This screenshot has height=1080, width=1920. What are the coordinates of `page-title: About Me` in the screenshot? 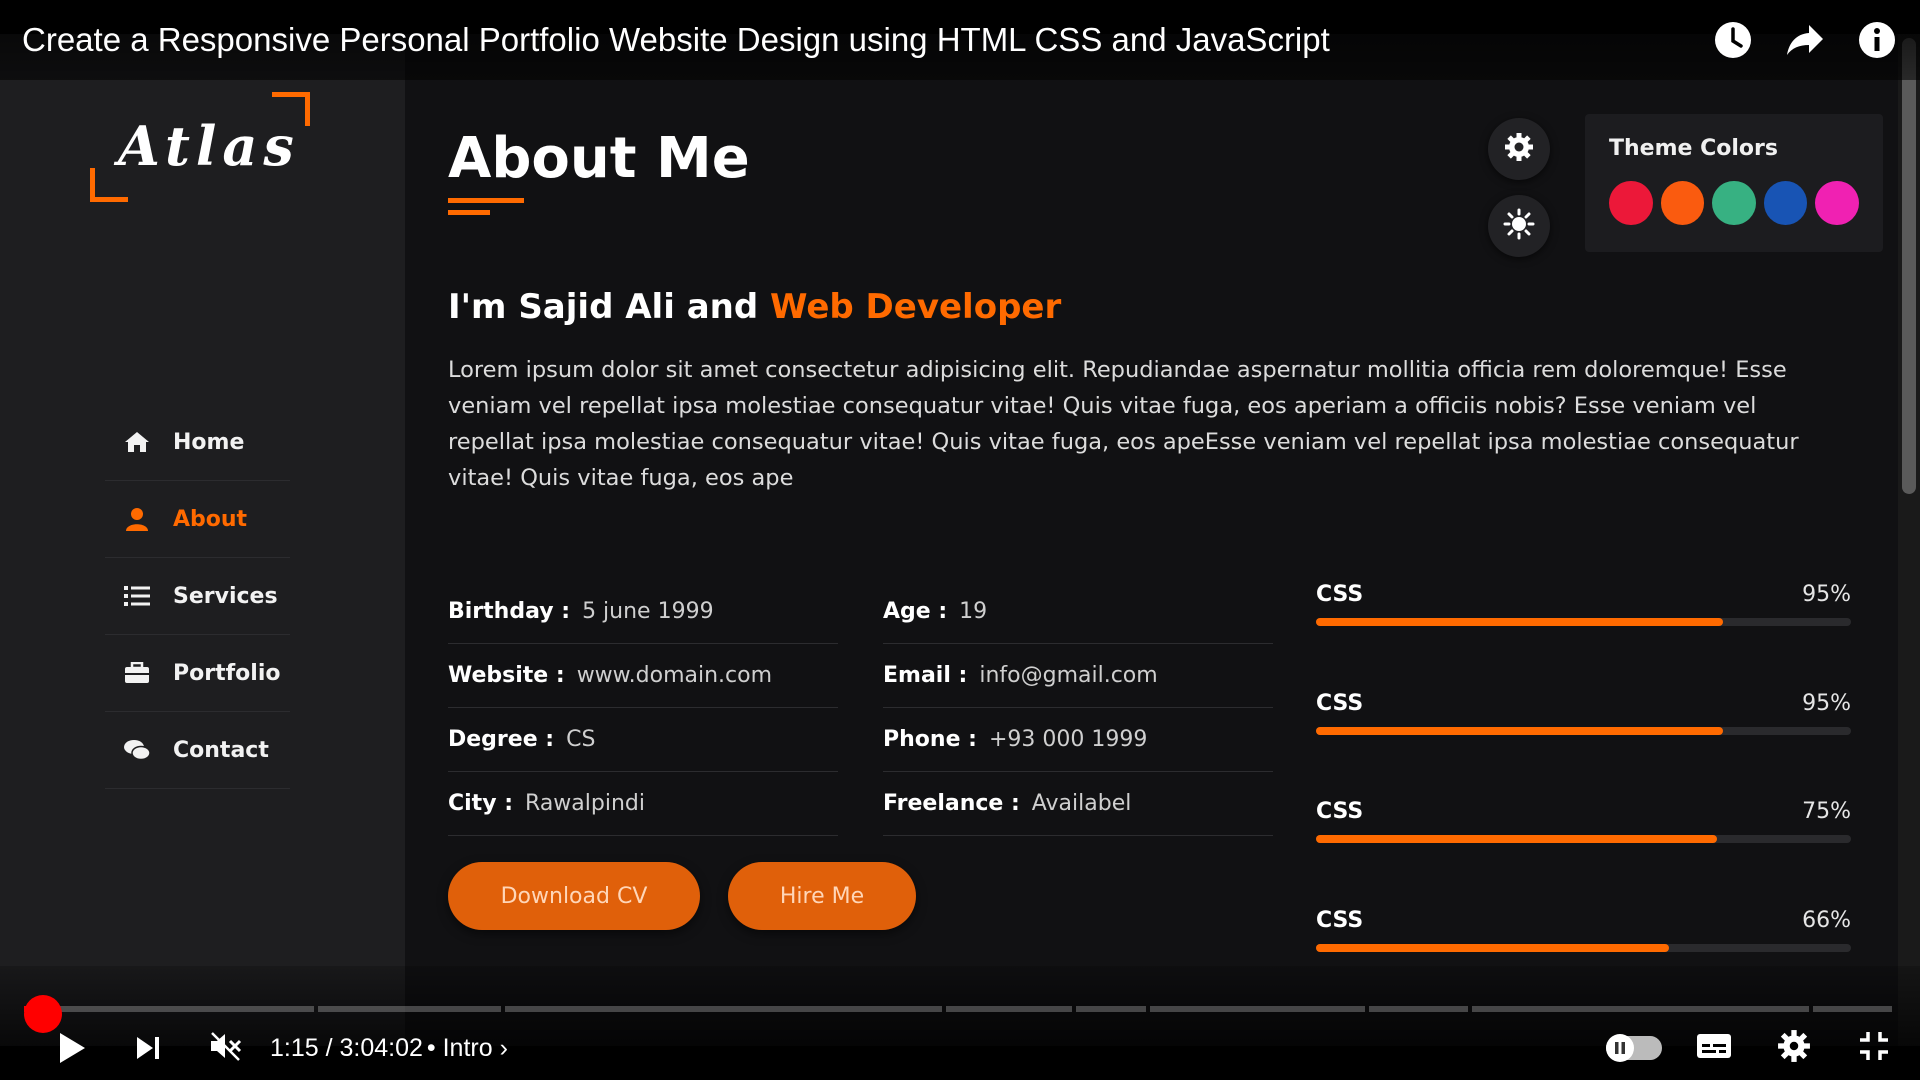 It's located at (599, 158).